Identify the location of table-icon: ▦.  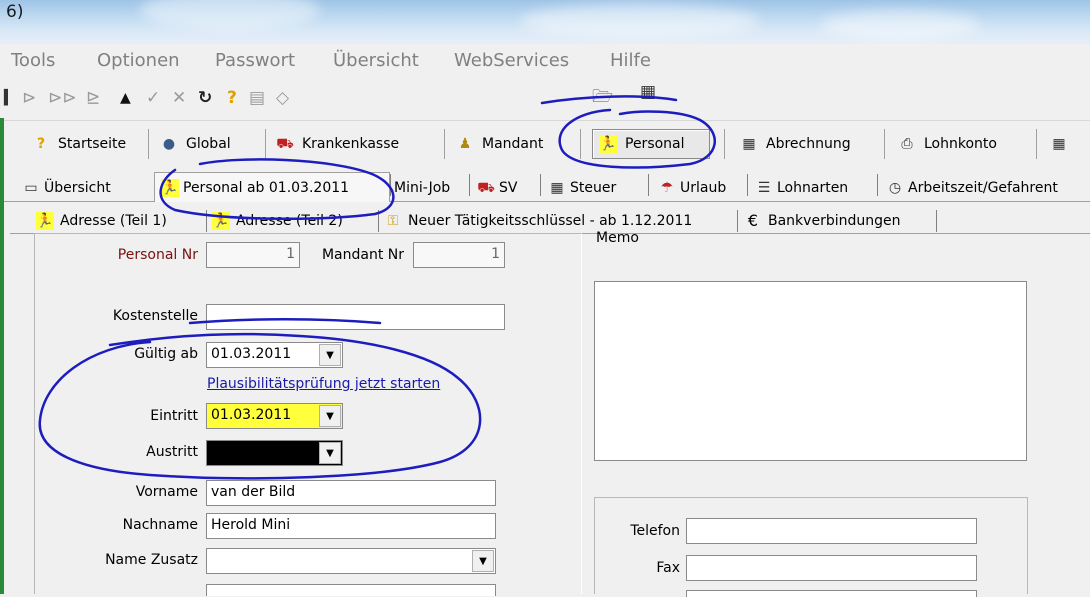
(557, 188).